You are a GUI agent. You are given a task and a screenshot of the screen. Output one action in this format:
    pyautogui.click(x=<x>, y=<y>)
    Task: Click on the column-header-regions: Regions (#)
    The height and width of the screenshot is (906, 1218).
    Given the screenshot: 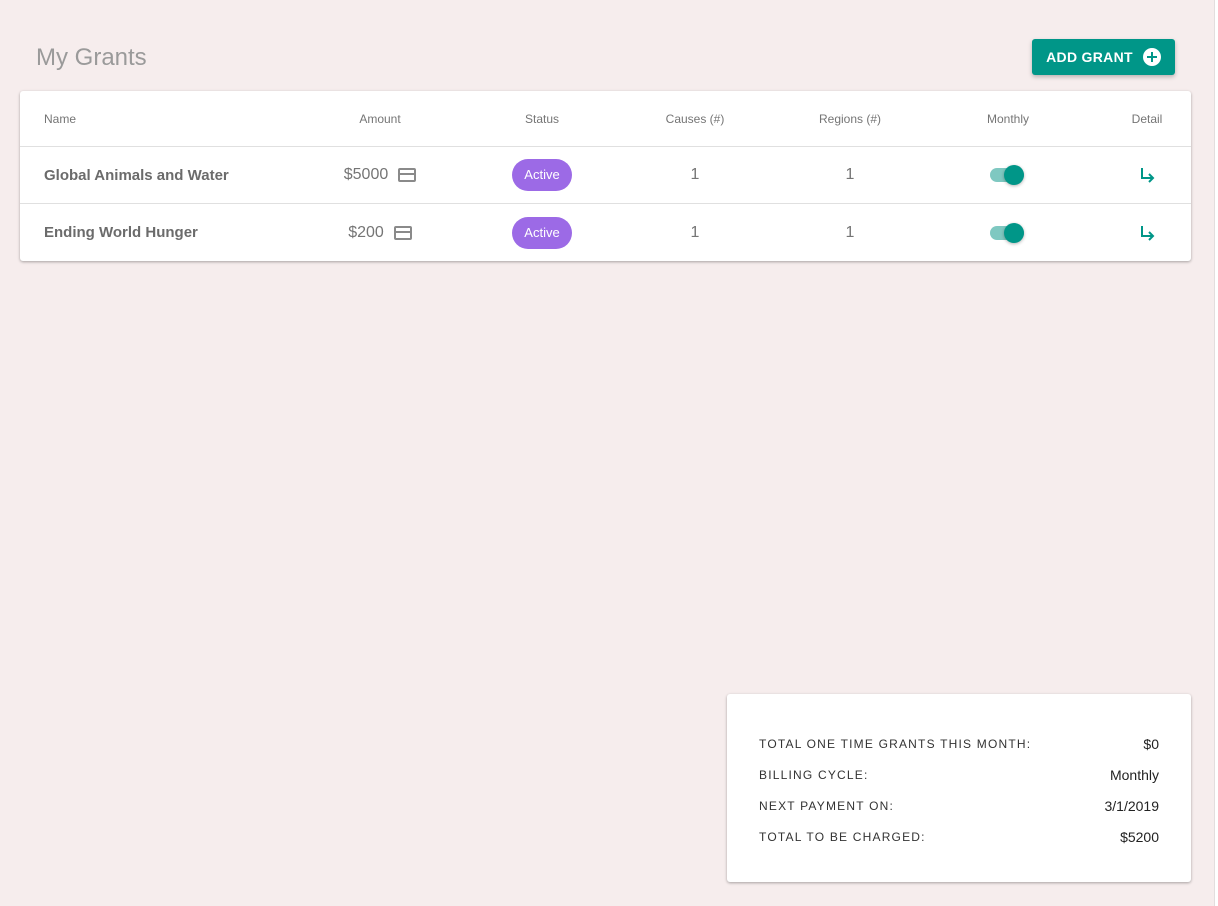 What is the action you would take?
    pyautogui.click(x=850, y=118)
    